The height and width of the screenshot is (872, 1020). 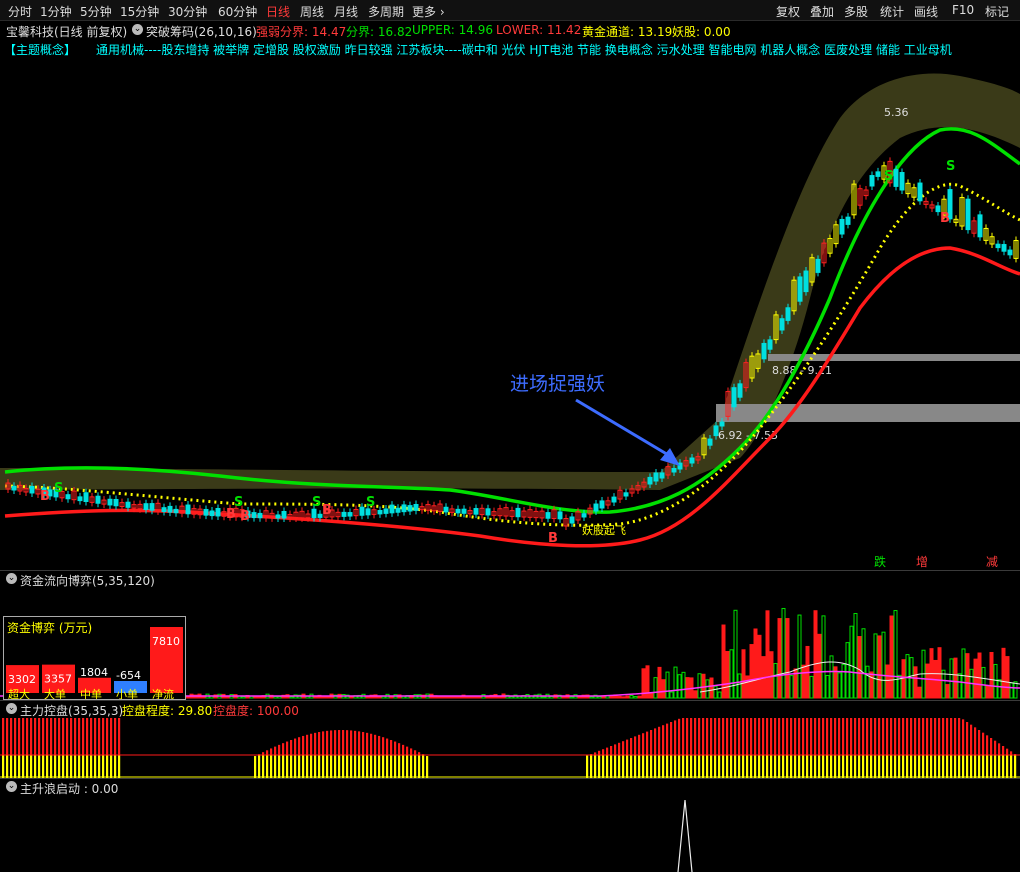 I want to click on buy-marker: B, so click(x=45, y=496).